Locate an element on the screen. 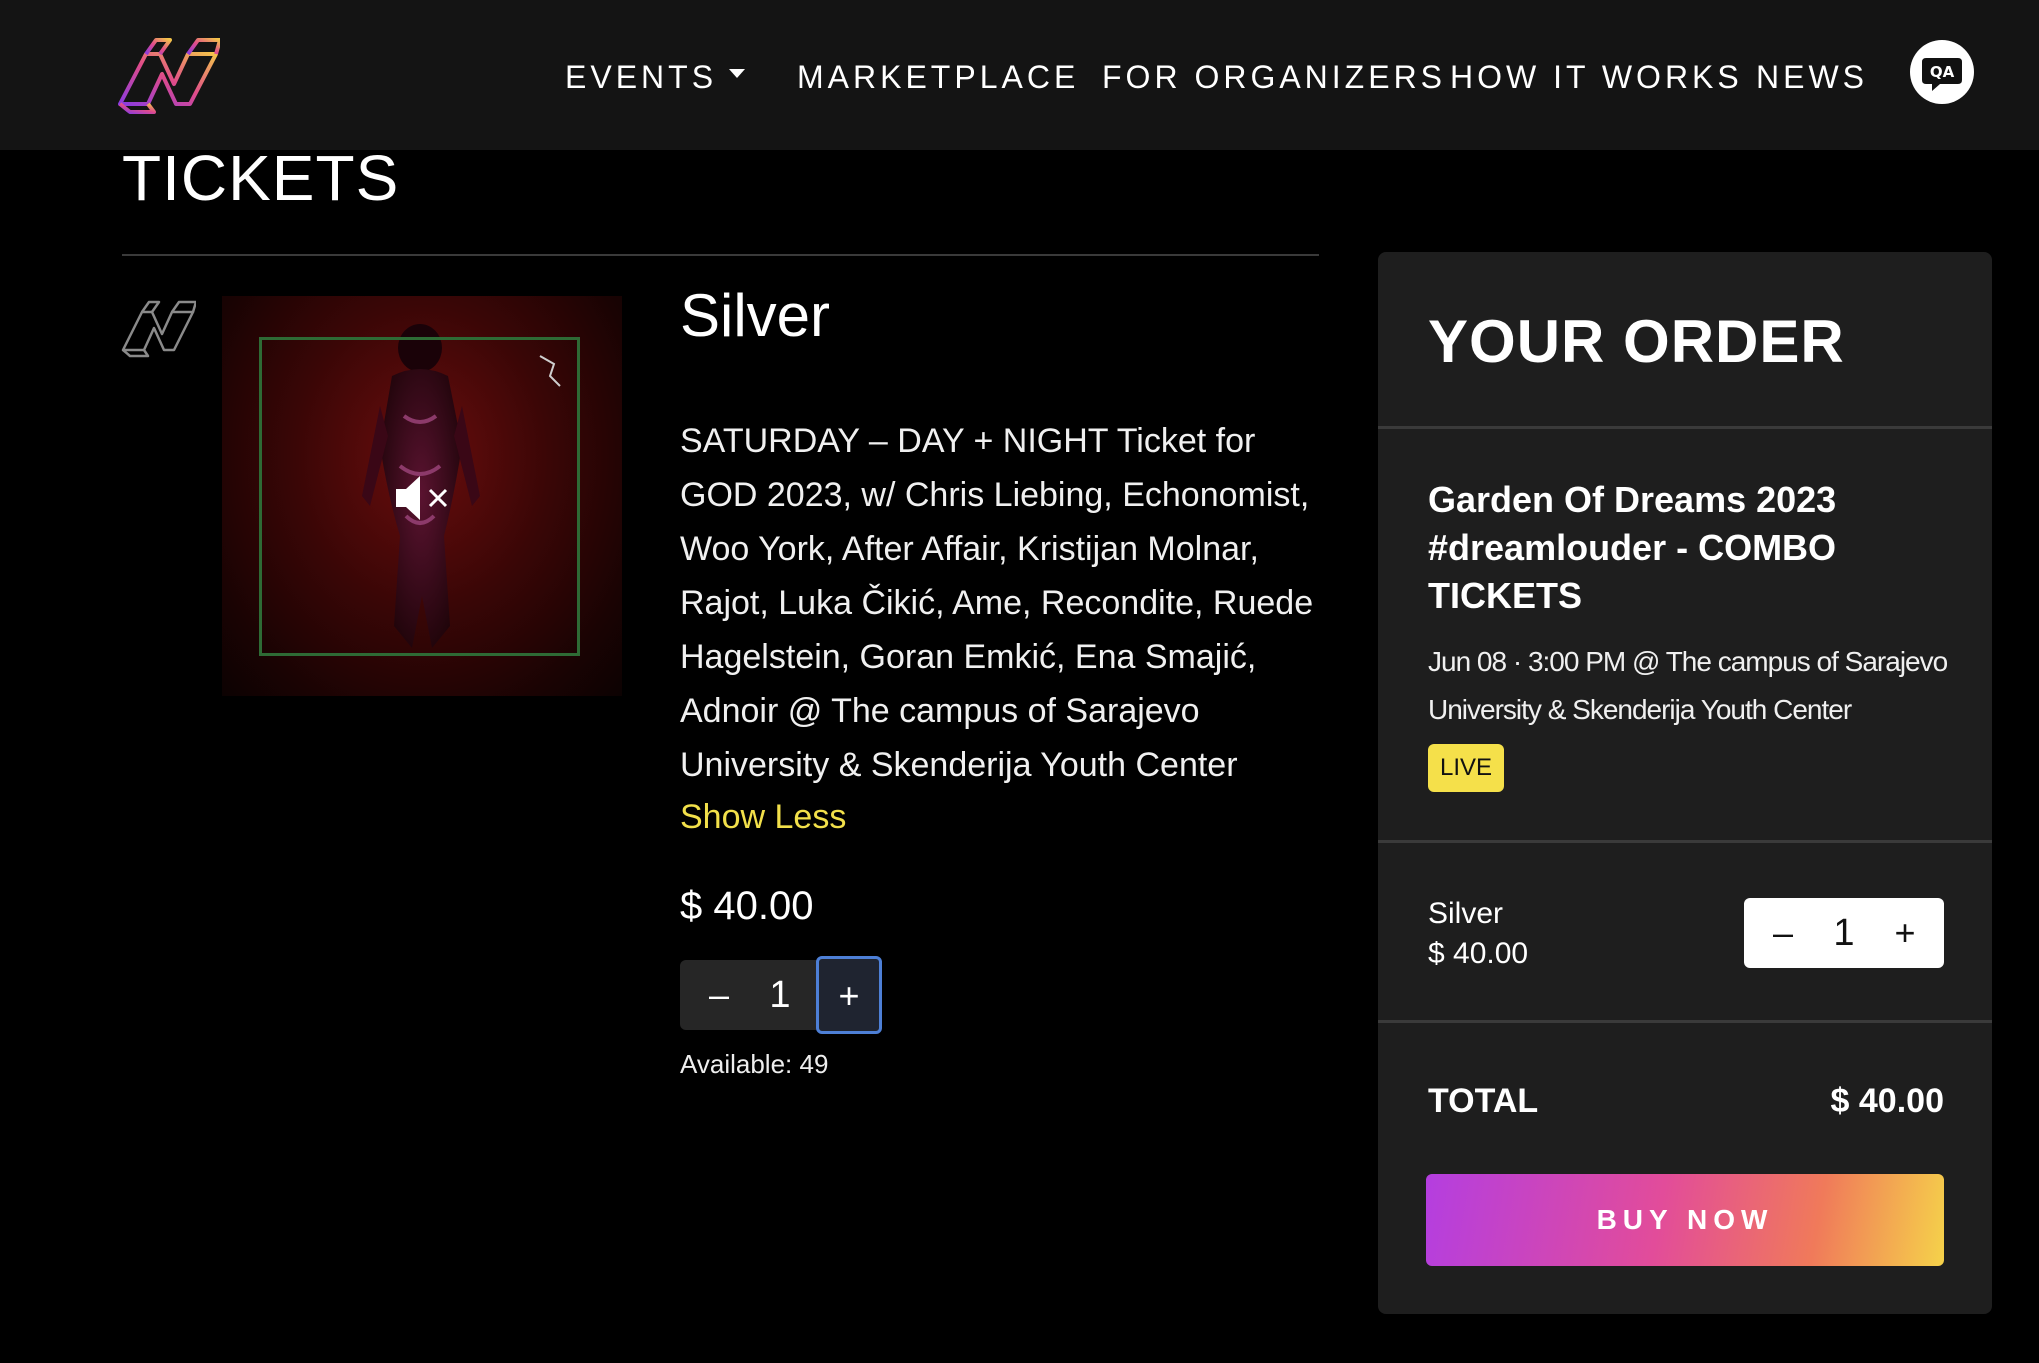 The image size is (2039, 1363). order-line-name: Silver is located at coordinates (1466, 913).